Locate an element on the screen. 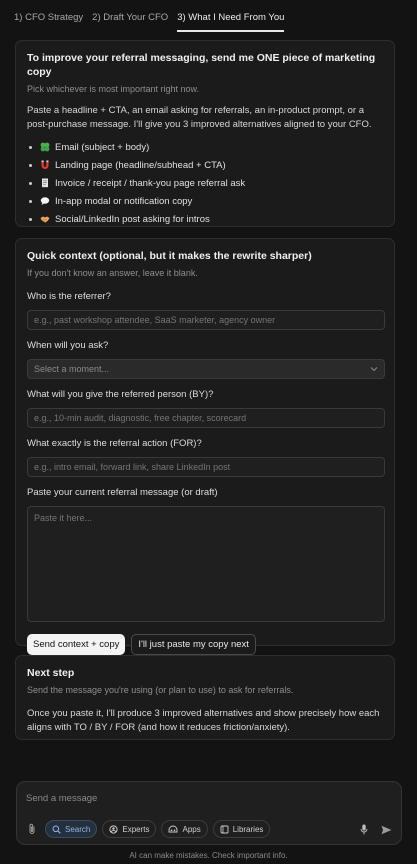  apps-tool-label: Apps is located at coordinates (191, 829).